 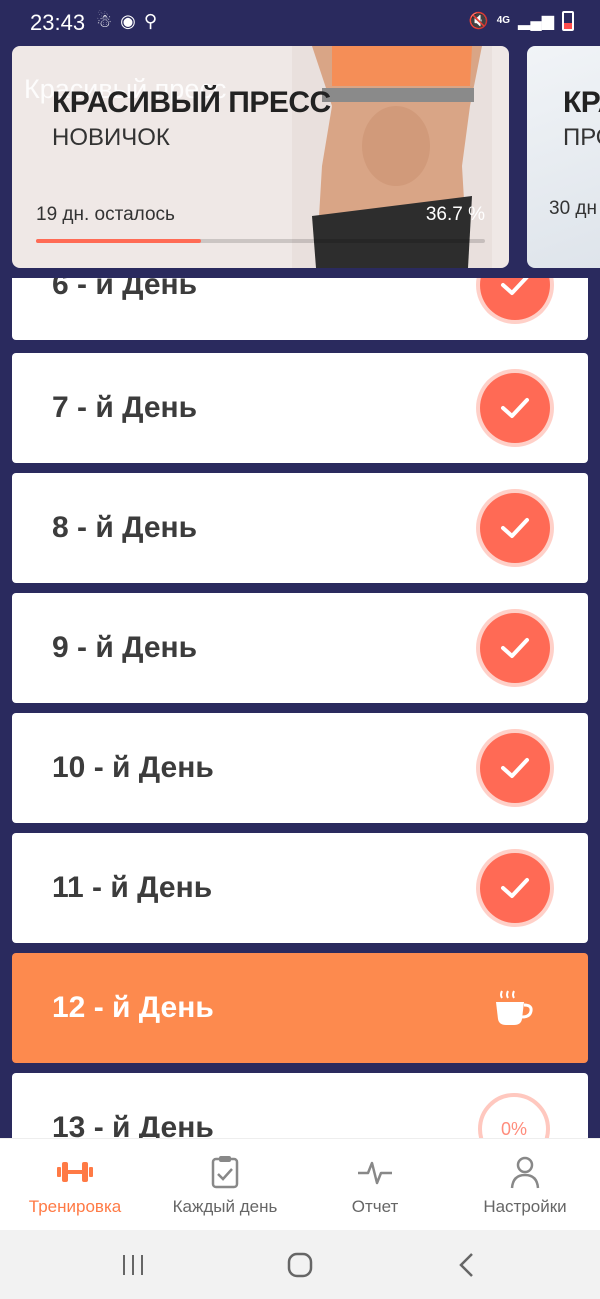 What do you see at coordinates (300, 1008) in the screenshot?
I see `day-row-current: 12 - й День` at bounding box center [300, 1008].